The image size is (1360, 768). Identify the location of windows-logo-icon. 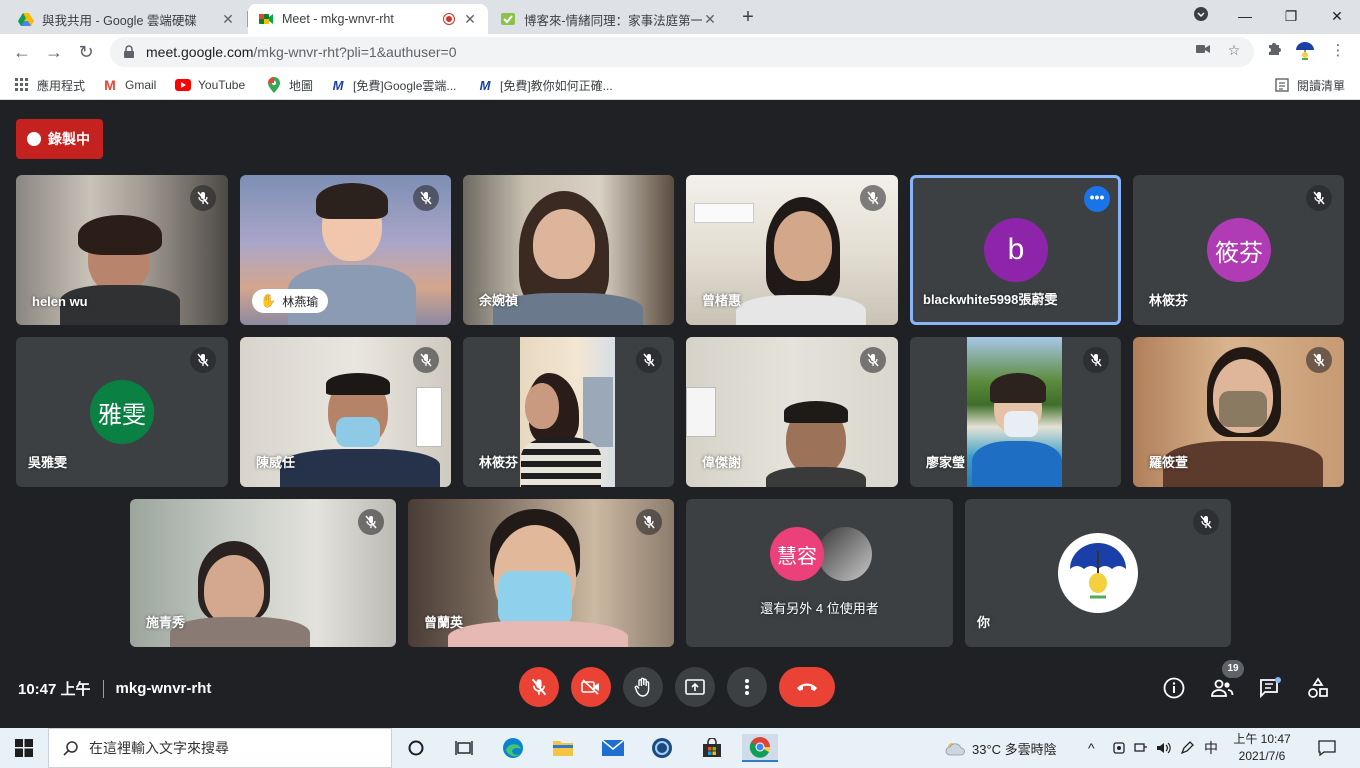
(24, 748).